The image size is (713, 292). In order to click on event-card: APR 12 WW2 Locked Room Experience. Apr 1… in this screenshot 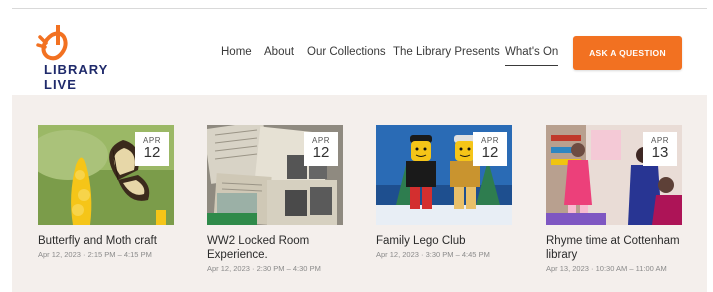, I will do `click(275, 199)`.